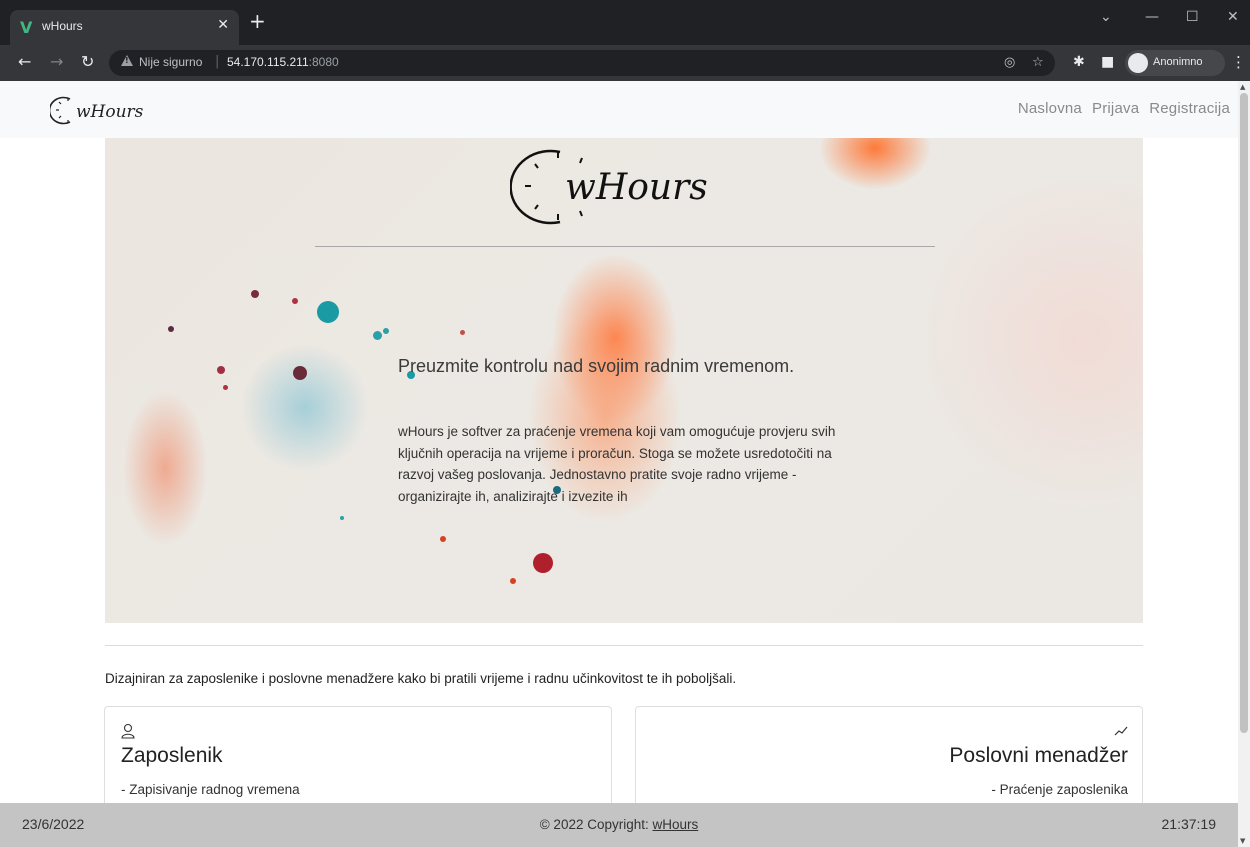 The image size is (1250, 847). Describe the element at coordinates (1242, 87) in the screenshot. I see `scroll-up-icon: ▲` at that location.